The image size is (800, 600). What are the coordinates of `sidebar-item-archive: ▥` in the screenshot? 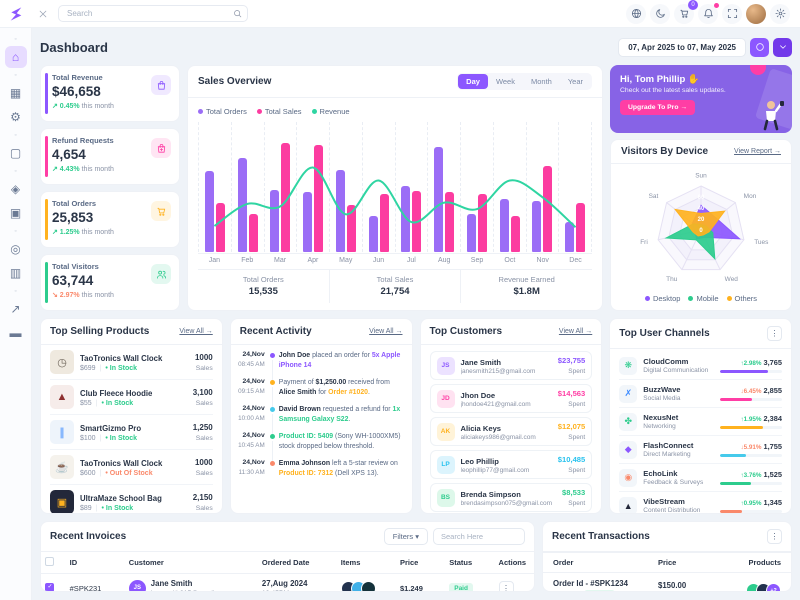 It's located at (16, 273).